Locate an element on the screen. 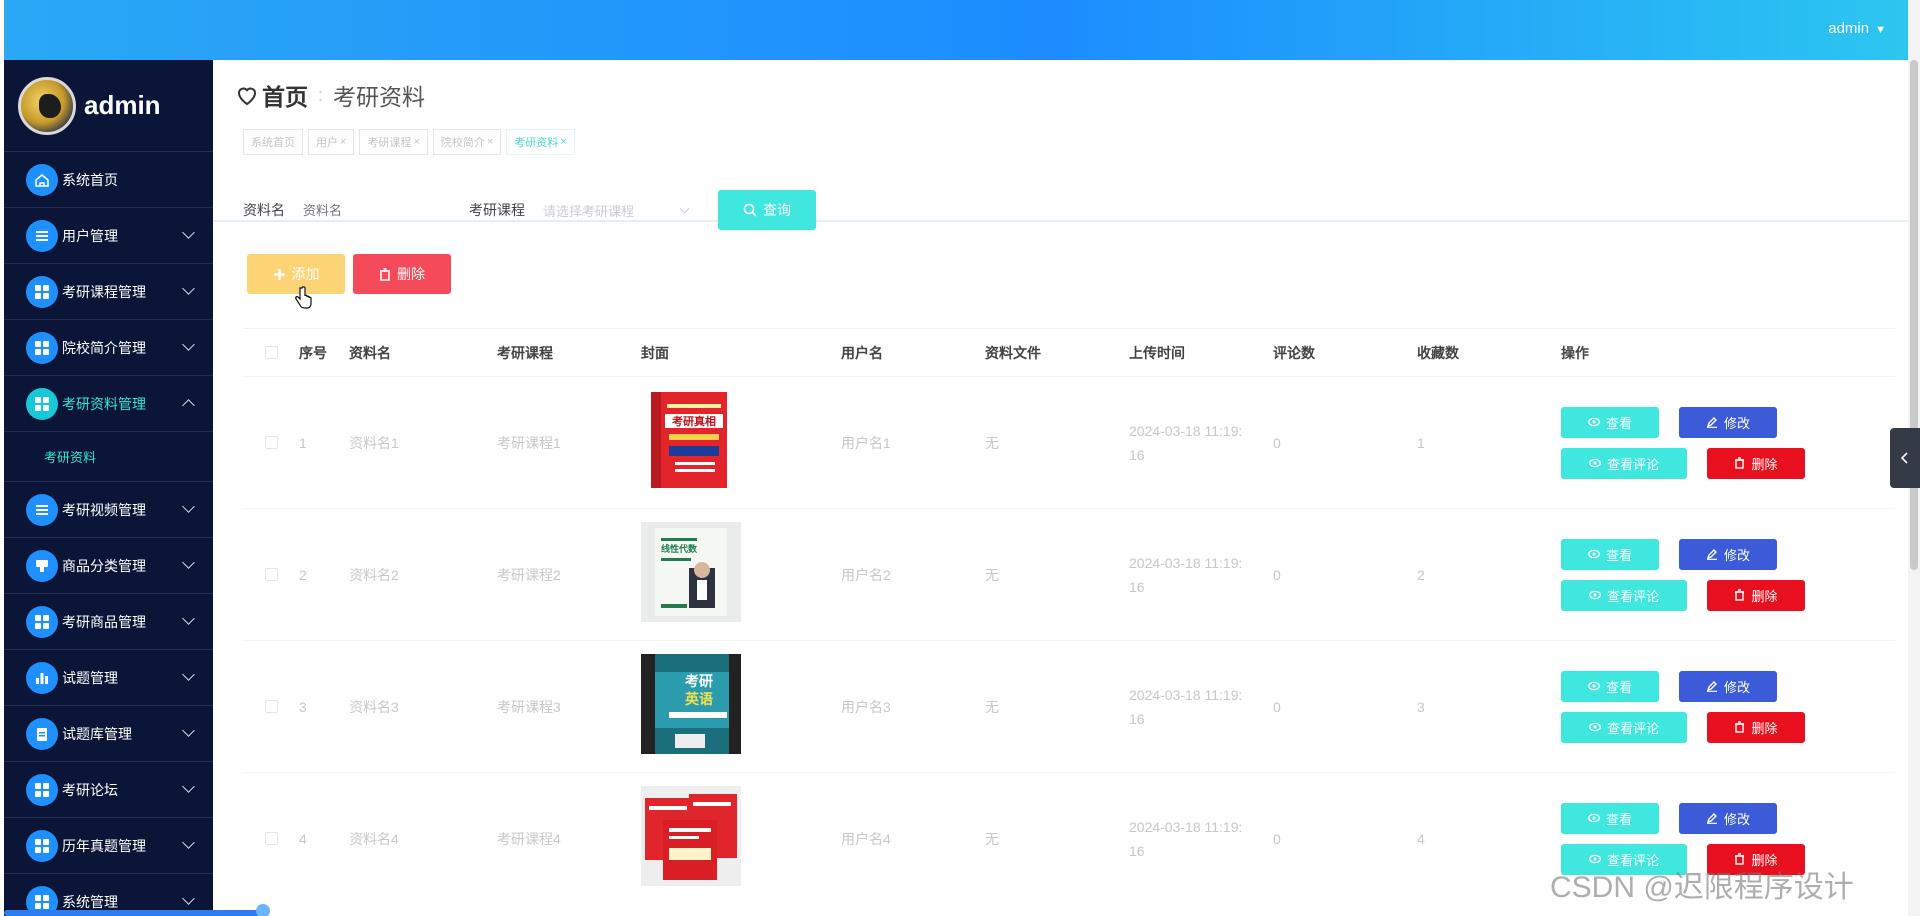  sidebar-item-4: 考研资料管理 is located at coordinates (108, 404).